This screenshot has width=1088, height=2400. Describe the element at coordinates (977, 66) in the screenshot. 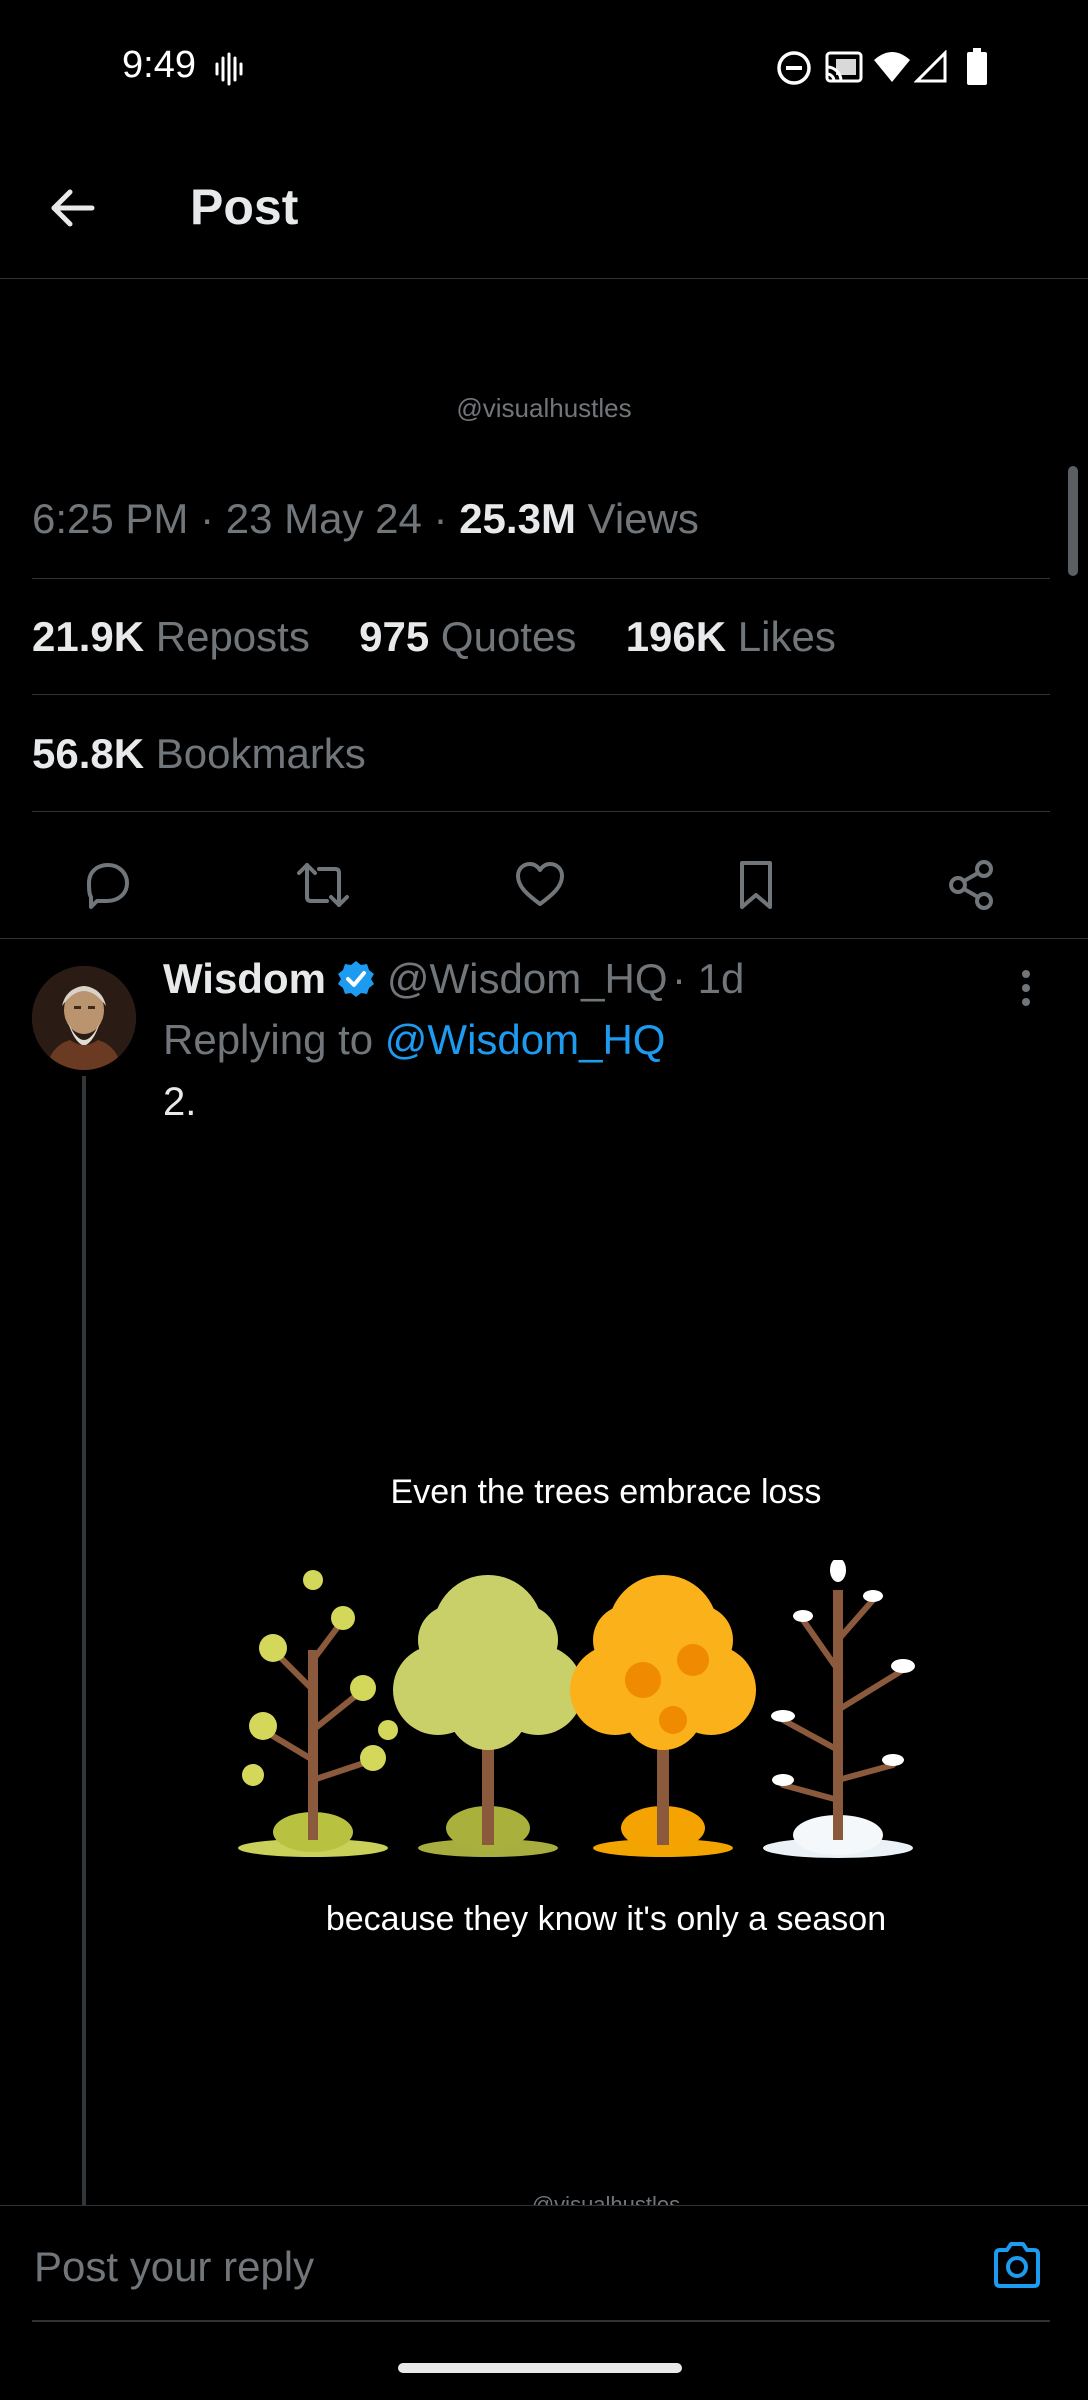

I see `battery-icon` at that location.